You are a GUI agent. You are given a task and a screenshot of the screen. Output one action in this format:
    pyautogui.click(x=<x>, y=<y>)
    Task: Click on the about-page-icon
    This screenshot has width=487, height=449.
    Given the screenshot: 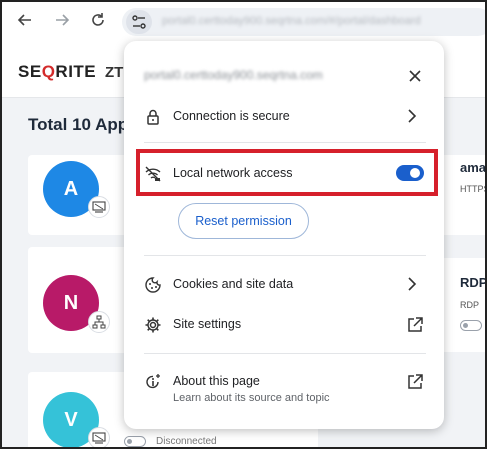 What is the action you would take?
    pyautogui.click(x=153, y=382)
    